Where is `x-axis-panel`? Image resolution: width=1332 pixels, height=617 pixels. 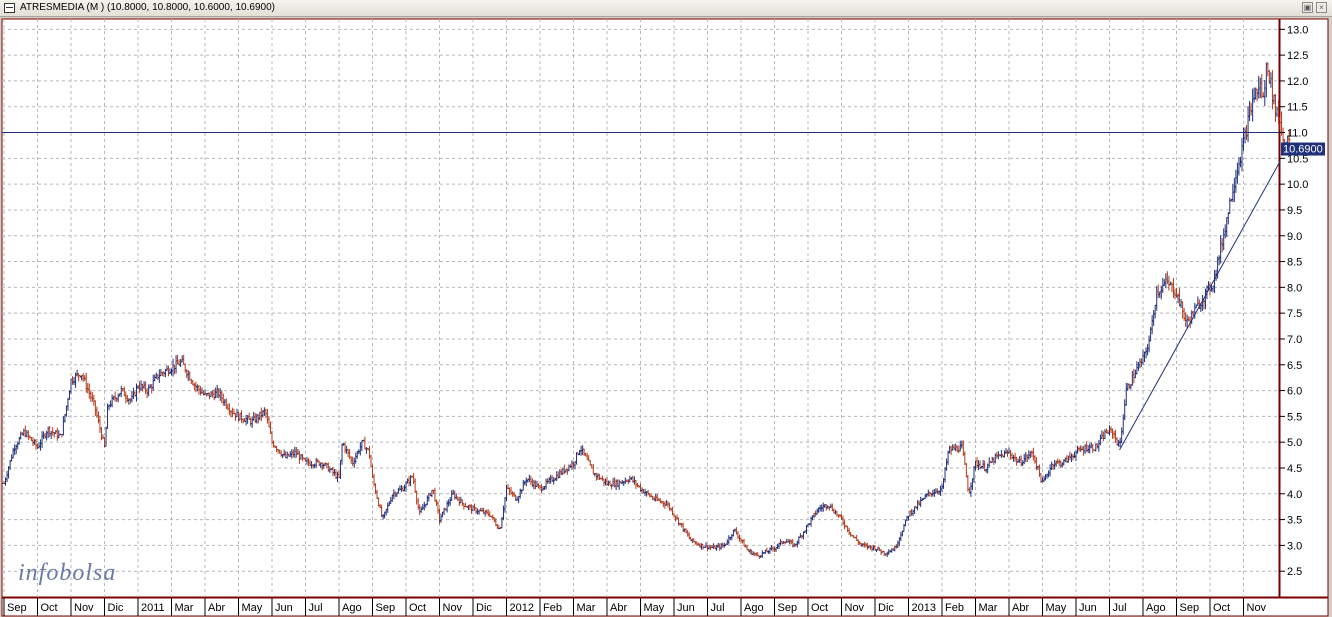 x-axis-panel is located at coordinates (665, 607).